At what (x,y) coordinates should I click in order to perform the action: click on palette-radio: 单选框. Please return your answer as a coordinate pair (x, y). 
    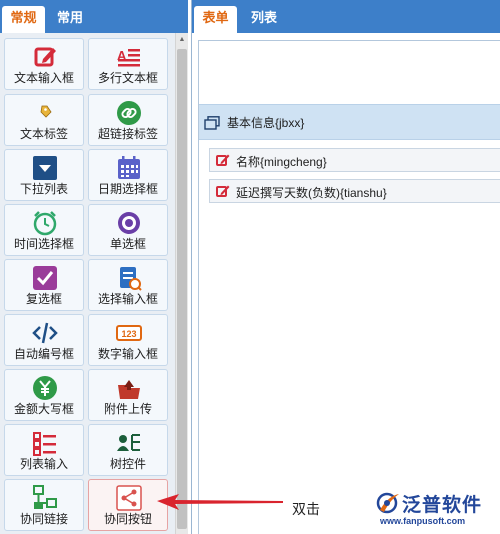
    Looking at the image, I should click on (128, 230).